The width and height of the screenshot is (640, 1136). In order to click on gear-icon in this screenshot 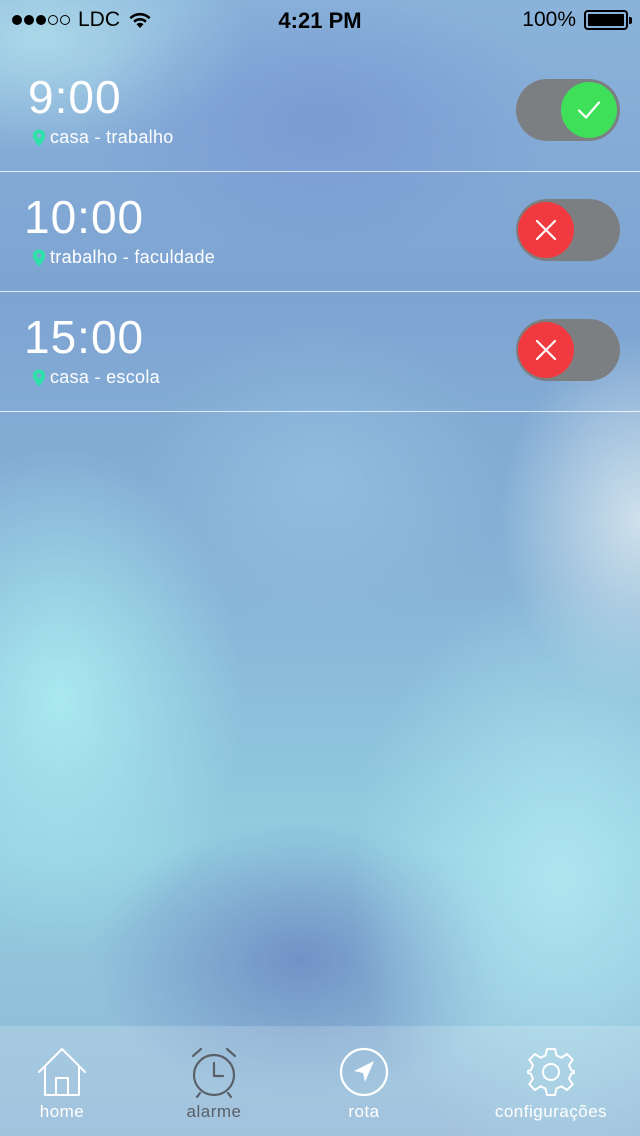, I will do `click(551, 1072)`.